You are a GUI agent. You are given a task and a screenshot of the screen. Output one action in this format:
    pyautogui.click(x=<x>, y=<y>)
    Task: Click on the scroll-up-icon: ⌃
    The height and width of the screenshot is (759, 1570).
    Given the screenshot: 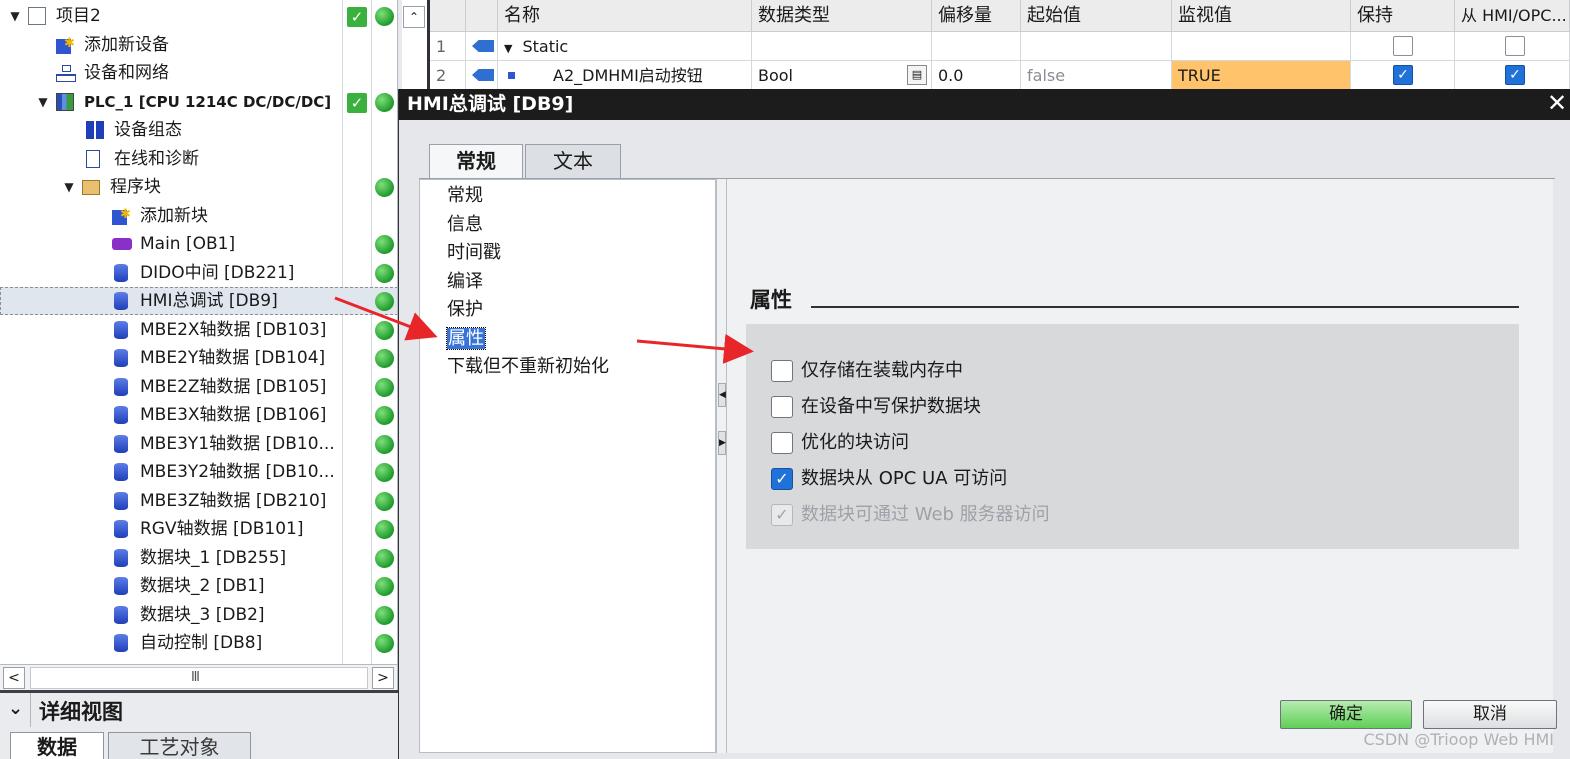 What is the action you would take?
    pyautogui.click(x=414, y=17)
    